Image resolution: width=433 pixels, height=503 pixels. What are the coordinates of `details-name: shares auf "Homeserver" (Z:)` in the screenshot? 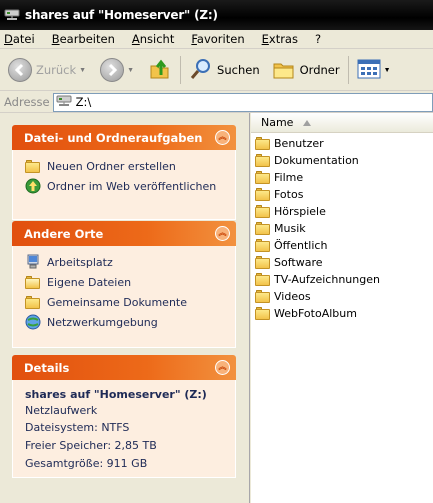 It's located at (116, 394).